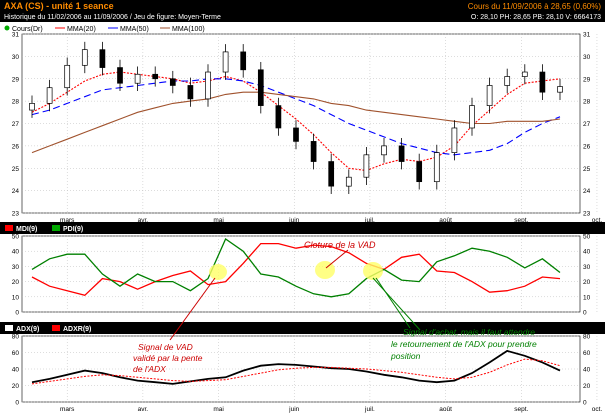  What do you see at coordinates (17, 403) in the screenshot?
I see `adx-ytick-left: 0` at bounding box center [17, 403].